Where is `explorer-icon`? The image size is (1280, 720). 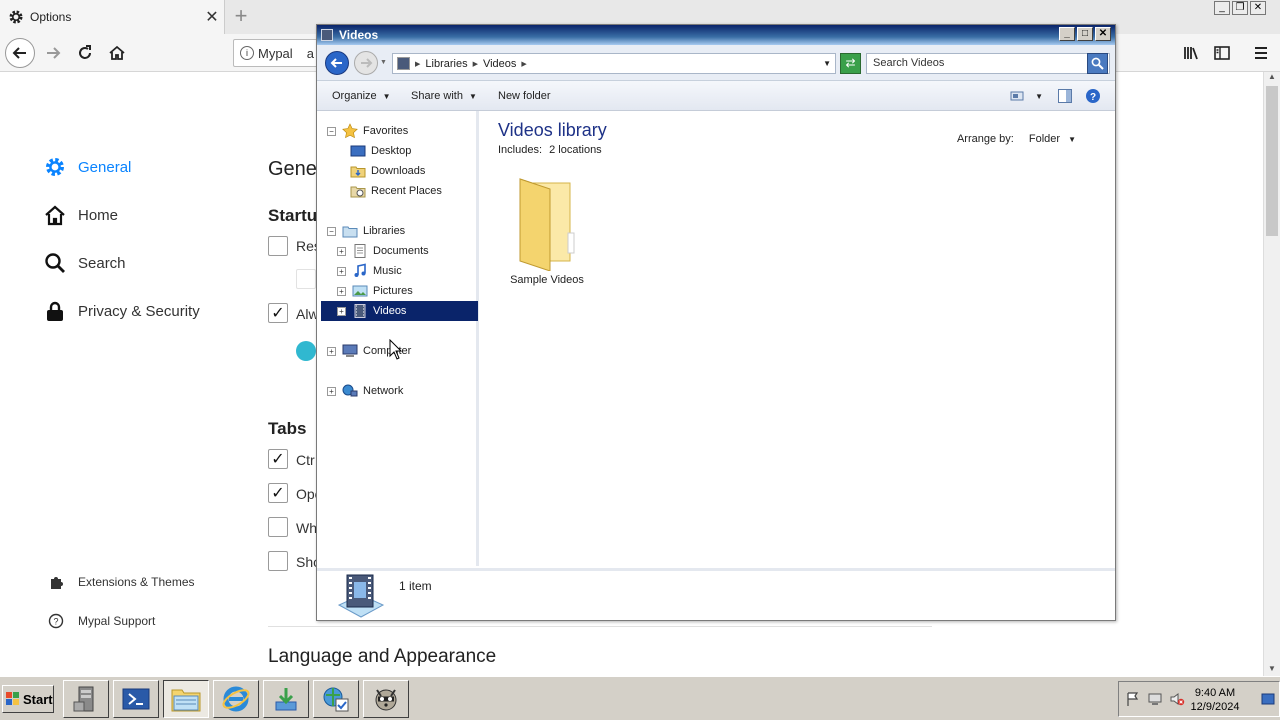 explorer-icon is located at coordinates (186, 700).